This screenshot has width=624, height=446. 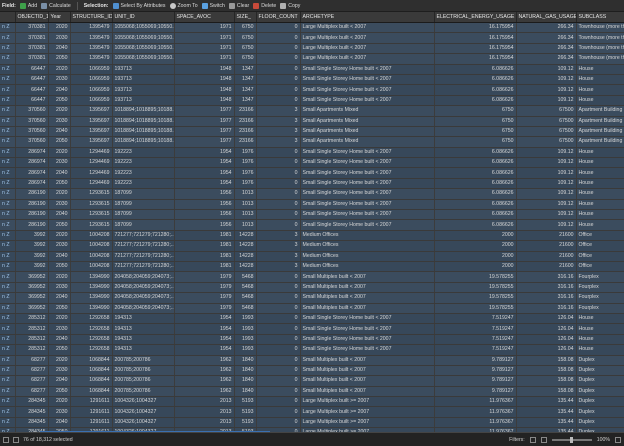 I want to click on table-cell: 2030, so click(x=59, y=80).